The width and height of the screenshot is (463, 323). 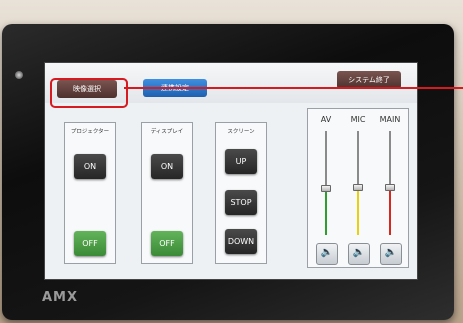 What do you see at coordinates (241, 132) in the screenshot?
I see `screen-title: スクリーン` at bounding box center [241, 132].